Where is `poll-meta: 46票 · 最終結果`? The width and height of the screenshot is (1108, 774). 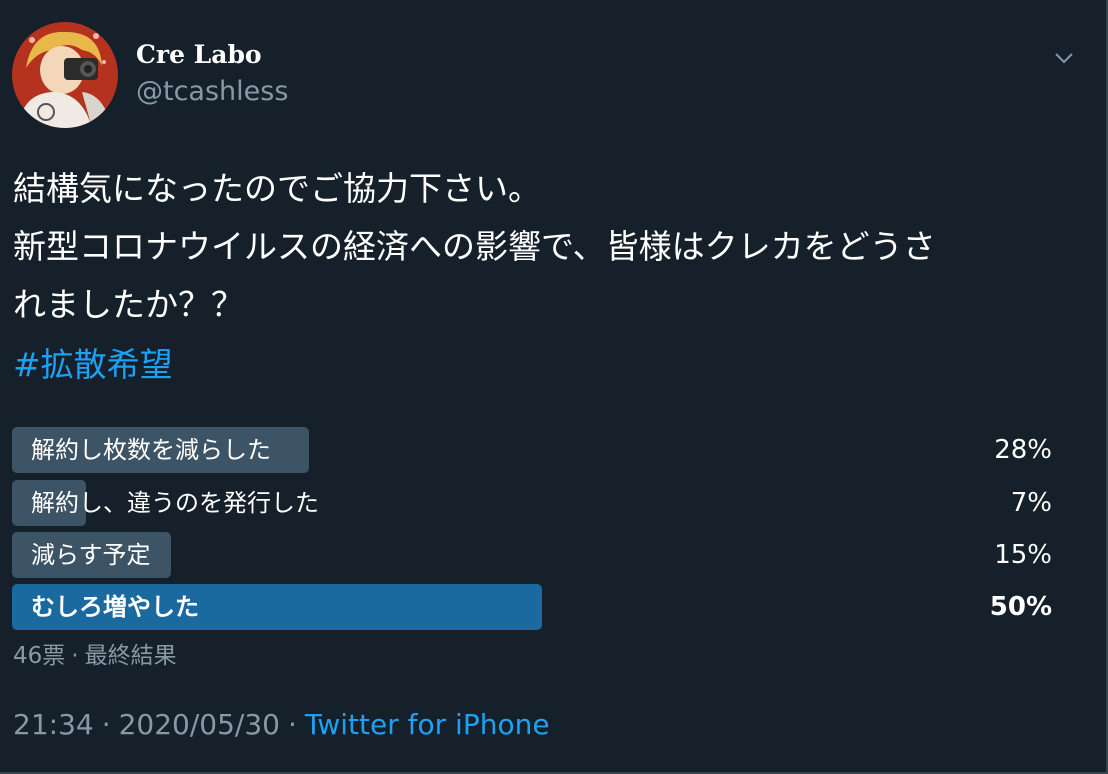
poll-meta: 46票 · 最終結果 is located at coordinates (95, 656).